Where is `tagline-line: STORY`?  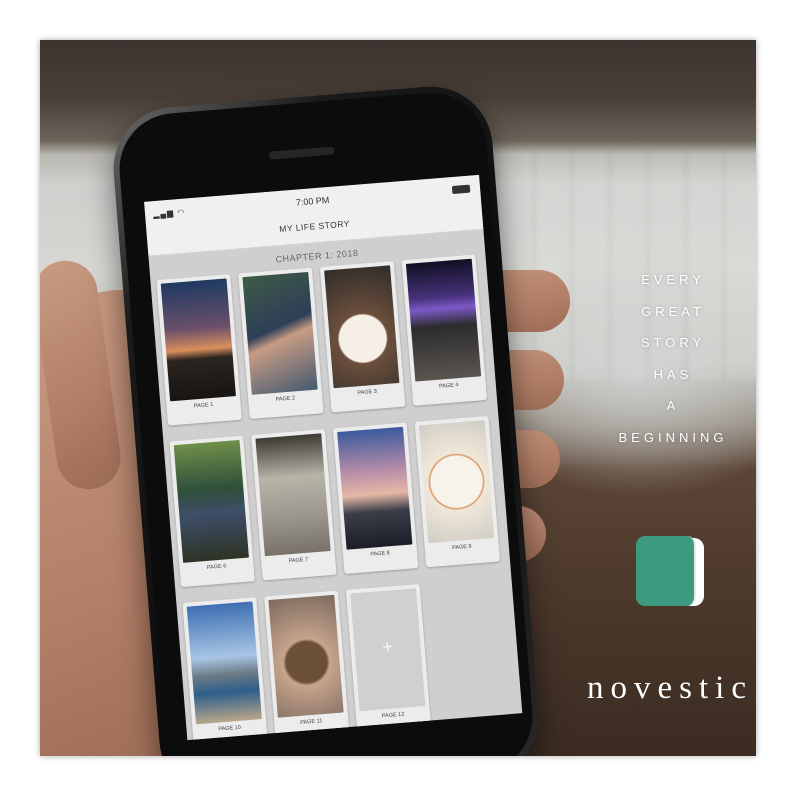
tagline-line: STORY is located at coordinates (673, 342).